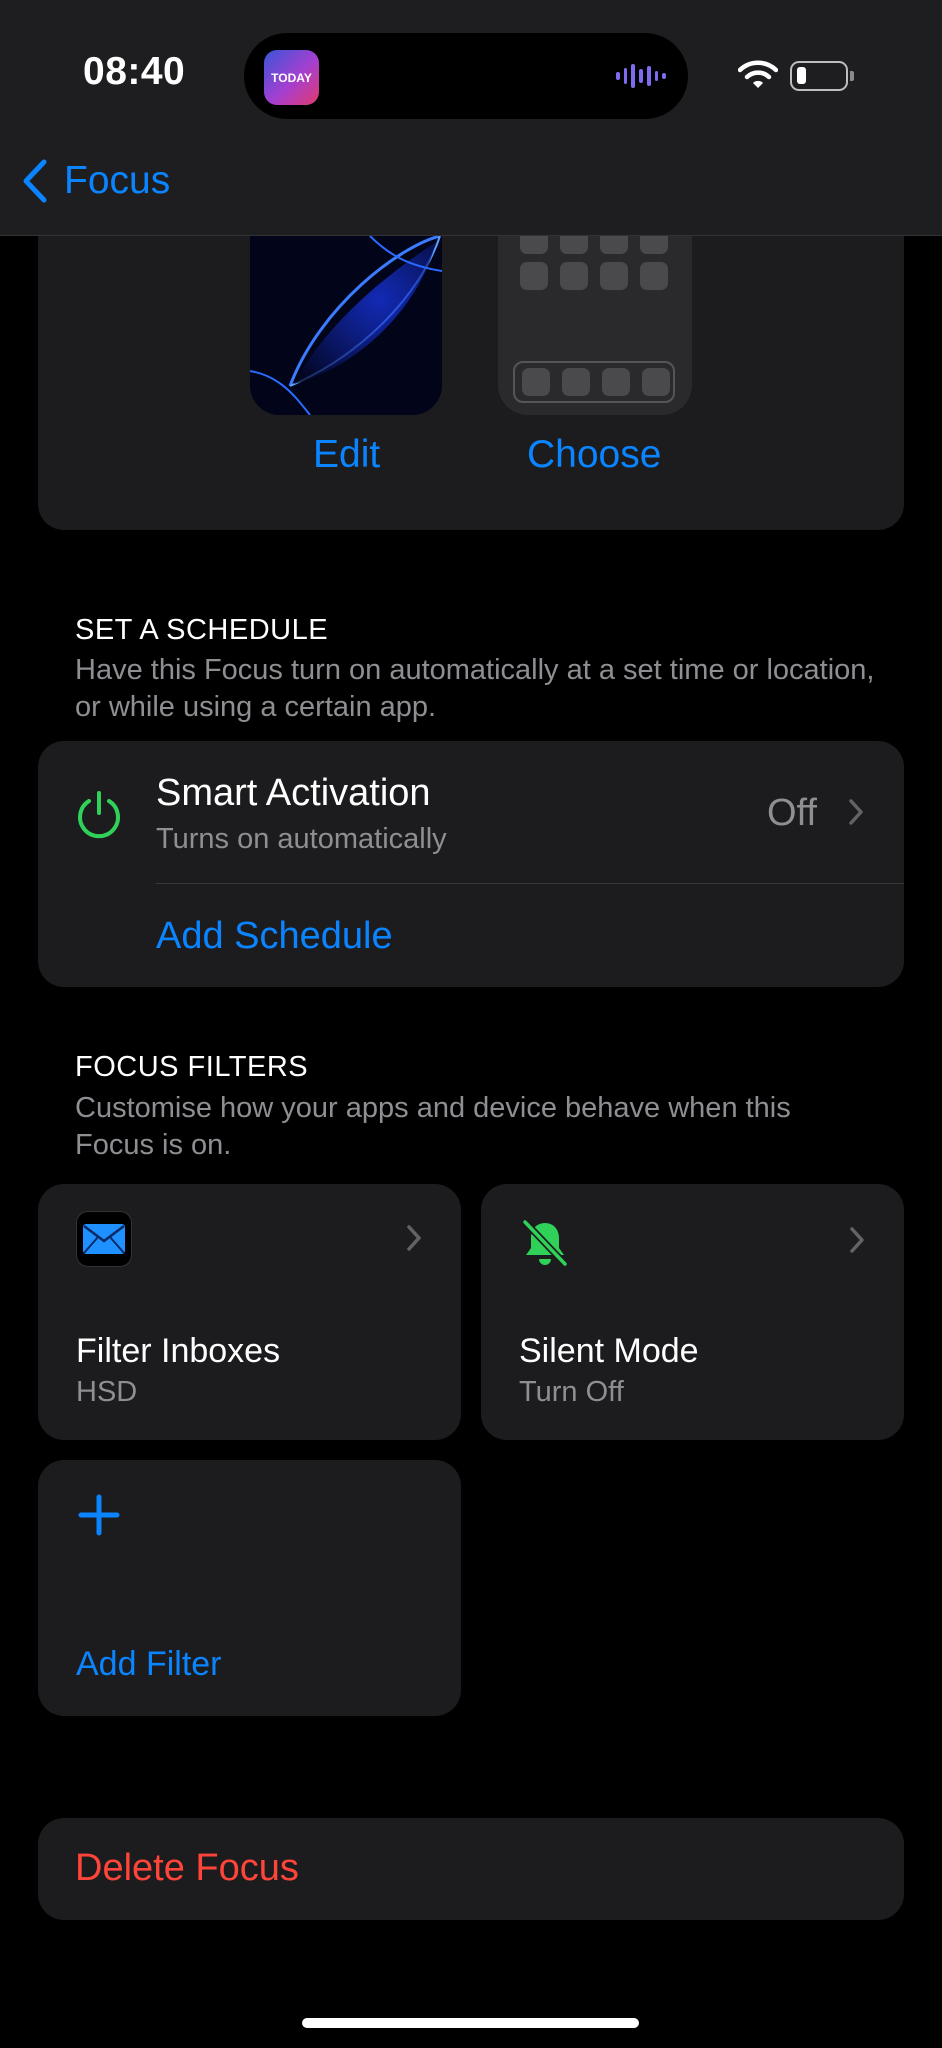  What do you see at coordinates (545, 1245) in the screenshot?
I see `bell-slash-icon` at bounding box center [545, 1245].